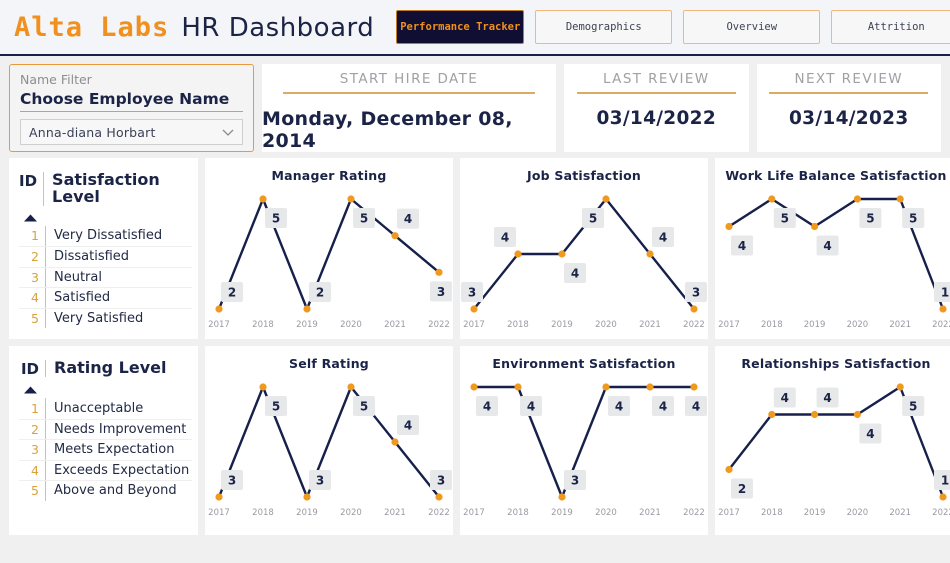 This screenshot has width=950, height=563. What do you see at coordinates (387, 129) in the screenshot?
I see `kpi-value: Monday, December 08, 2014` at bounding box center [387, 129].